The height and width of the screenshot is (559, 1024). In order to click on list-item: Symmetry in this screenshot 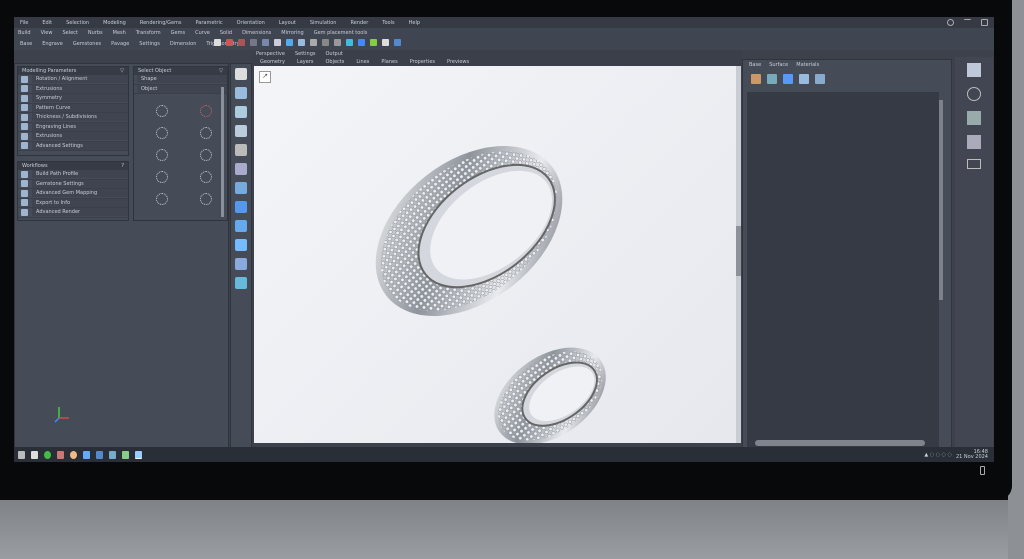, I will do `click(73, 99)`.